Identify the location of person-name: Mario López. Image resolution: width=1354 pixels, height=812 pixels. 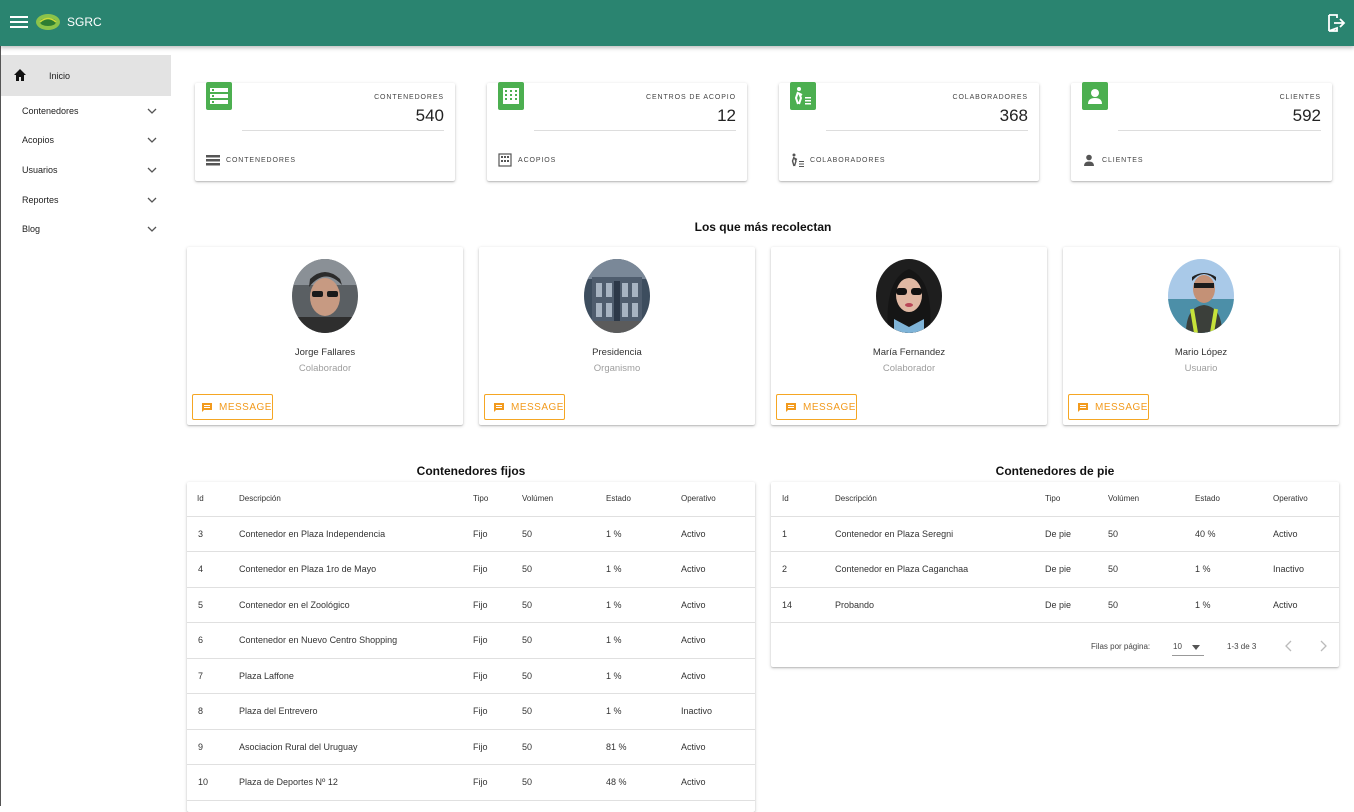
(1201, 352).